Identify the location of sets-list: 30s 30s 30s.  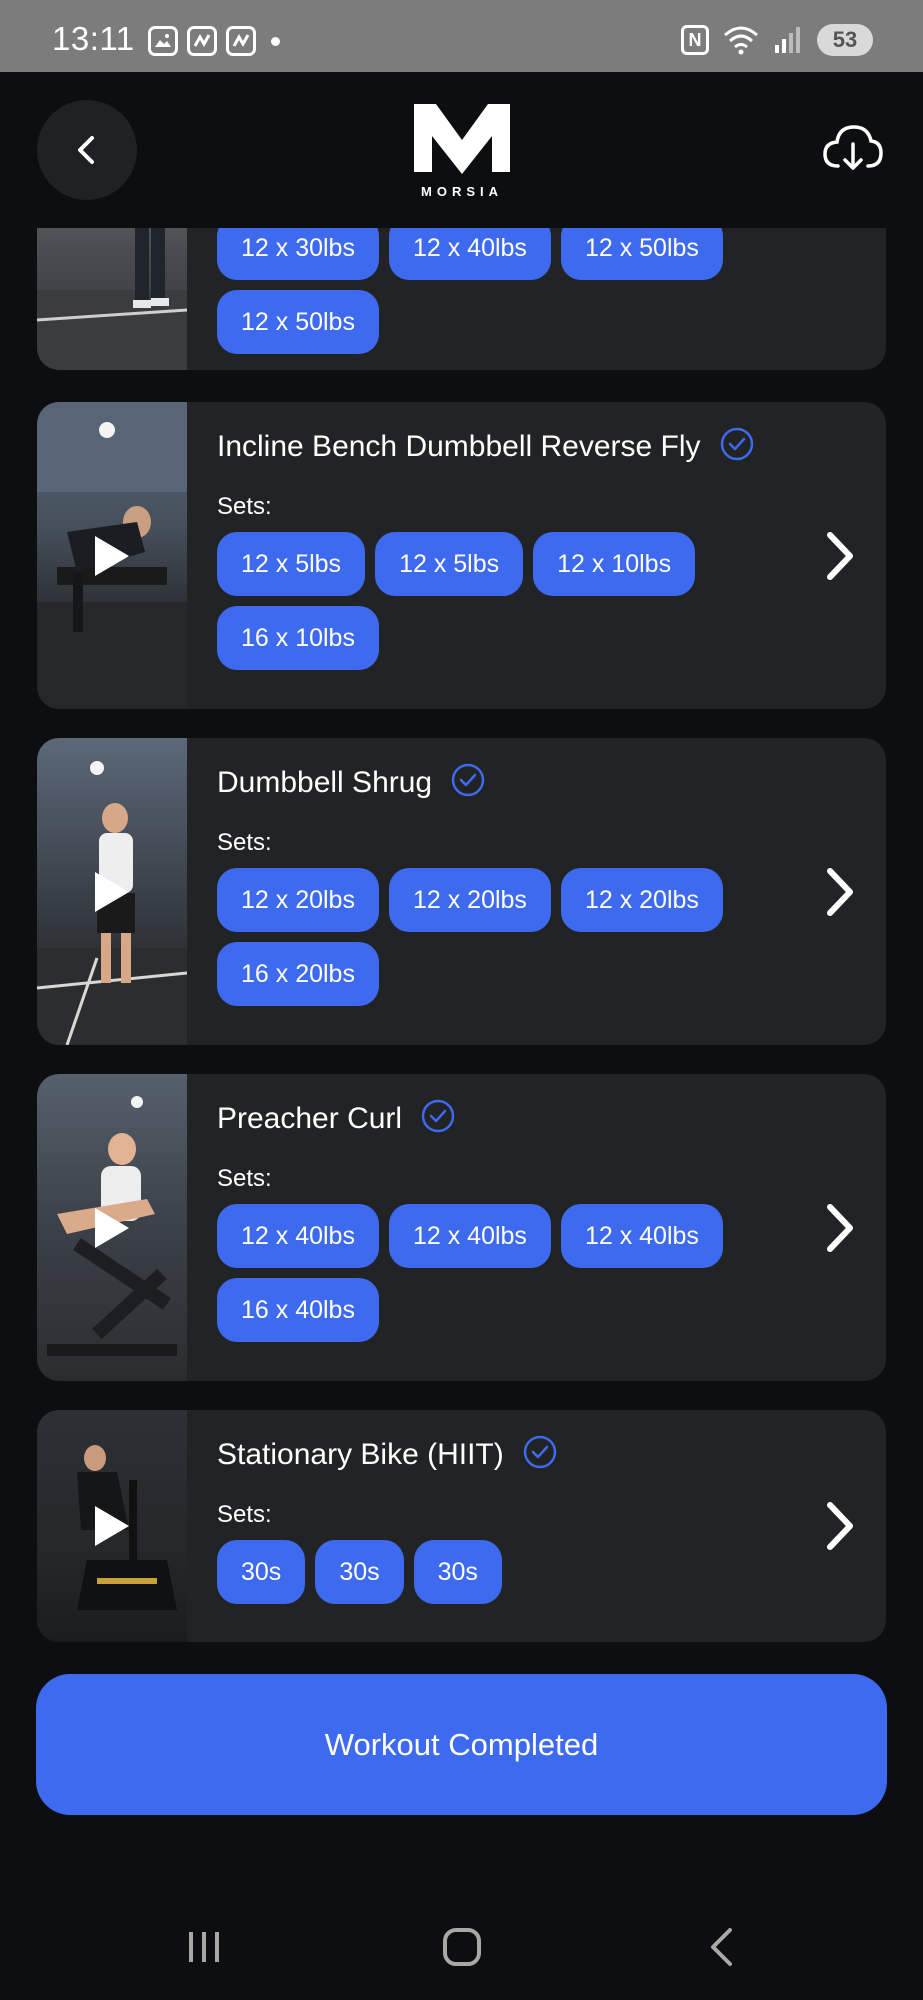
(517, 1572).